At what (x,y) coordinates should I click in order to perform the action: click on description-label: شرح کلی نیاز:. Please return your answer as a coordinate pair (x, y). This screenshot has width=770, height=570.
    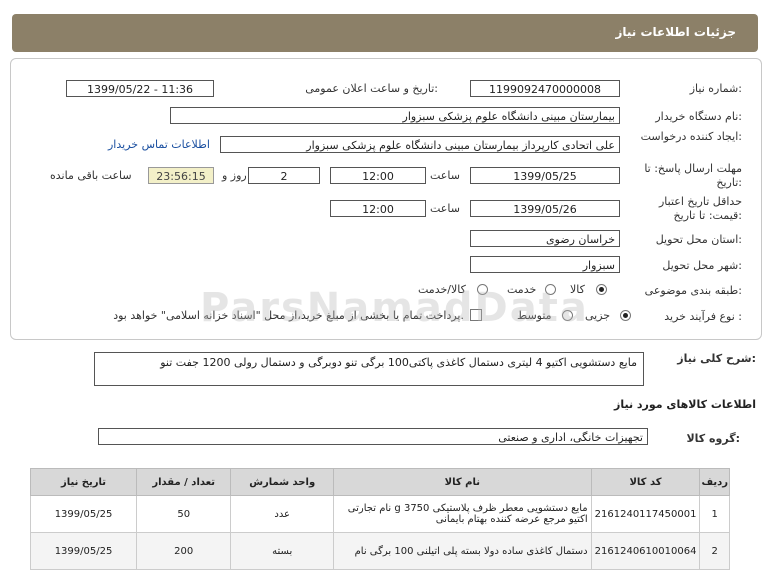
    Looking at the image, I should click on (716, 358).